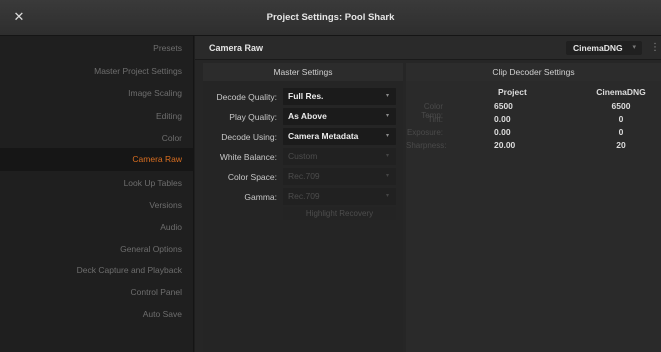 Image resolution: width=661 pixels, height=352 pixels. I want to click on color-space-label: Color Space:, so click(252, 177).